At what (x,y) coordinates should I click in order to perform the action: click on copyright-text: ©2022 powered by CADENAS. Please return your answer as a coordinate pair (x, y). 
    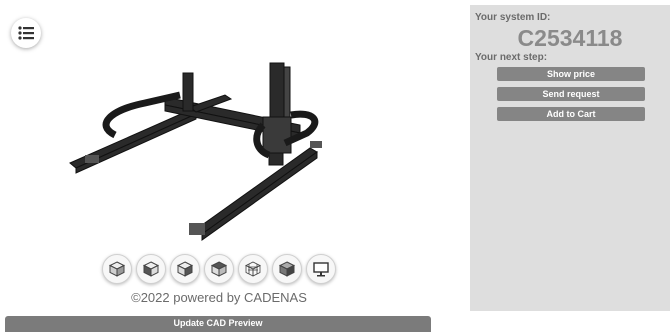
    Looking at the image, I should click on (219, 297).